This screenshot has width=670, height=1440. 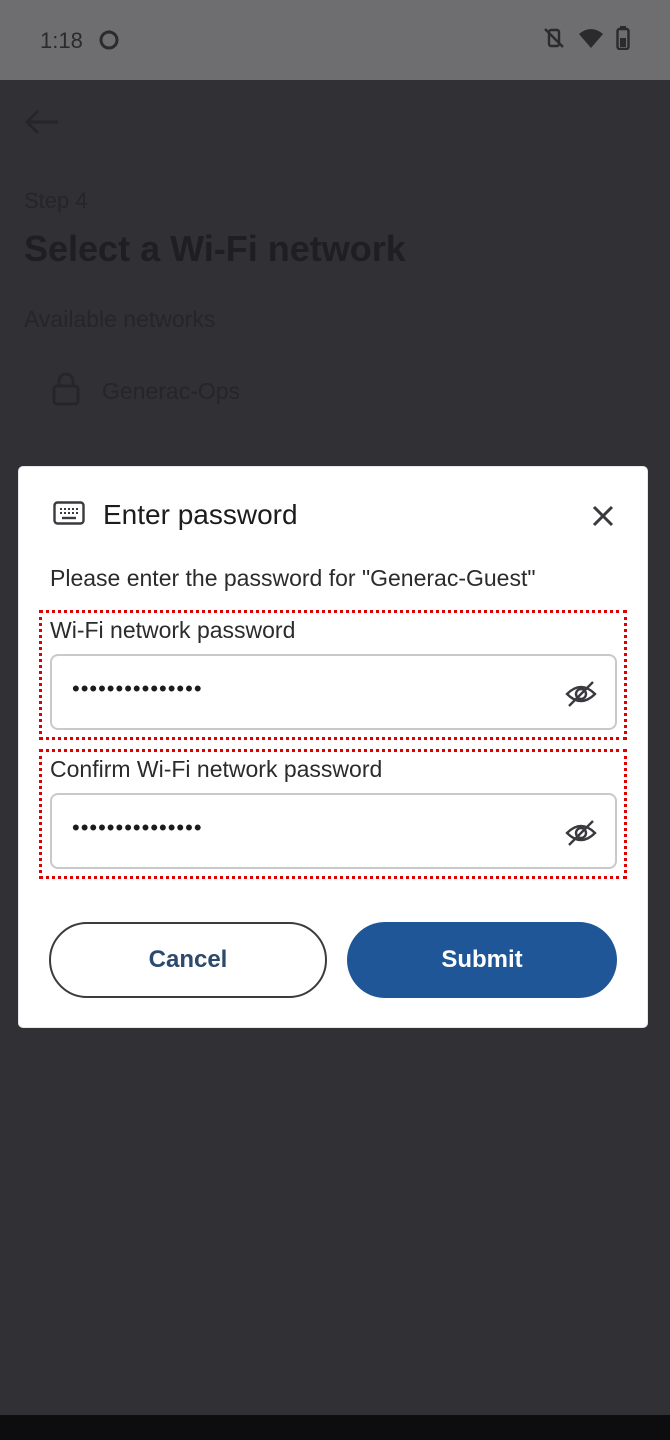 What do you see at coordinates (42, 124) in the screenshot?
I see `back-arrow-icon` at bounding box center [42, 124].